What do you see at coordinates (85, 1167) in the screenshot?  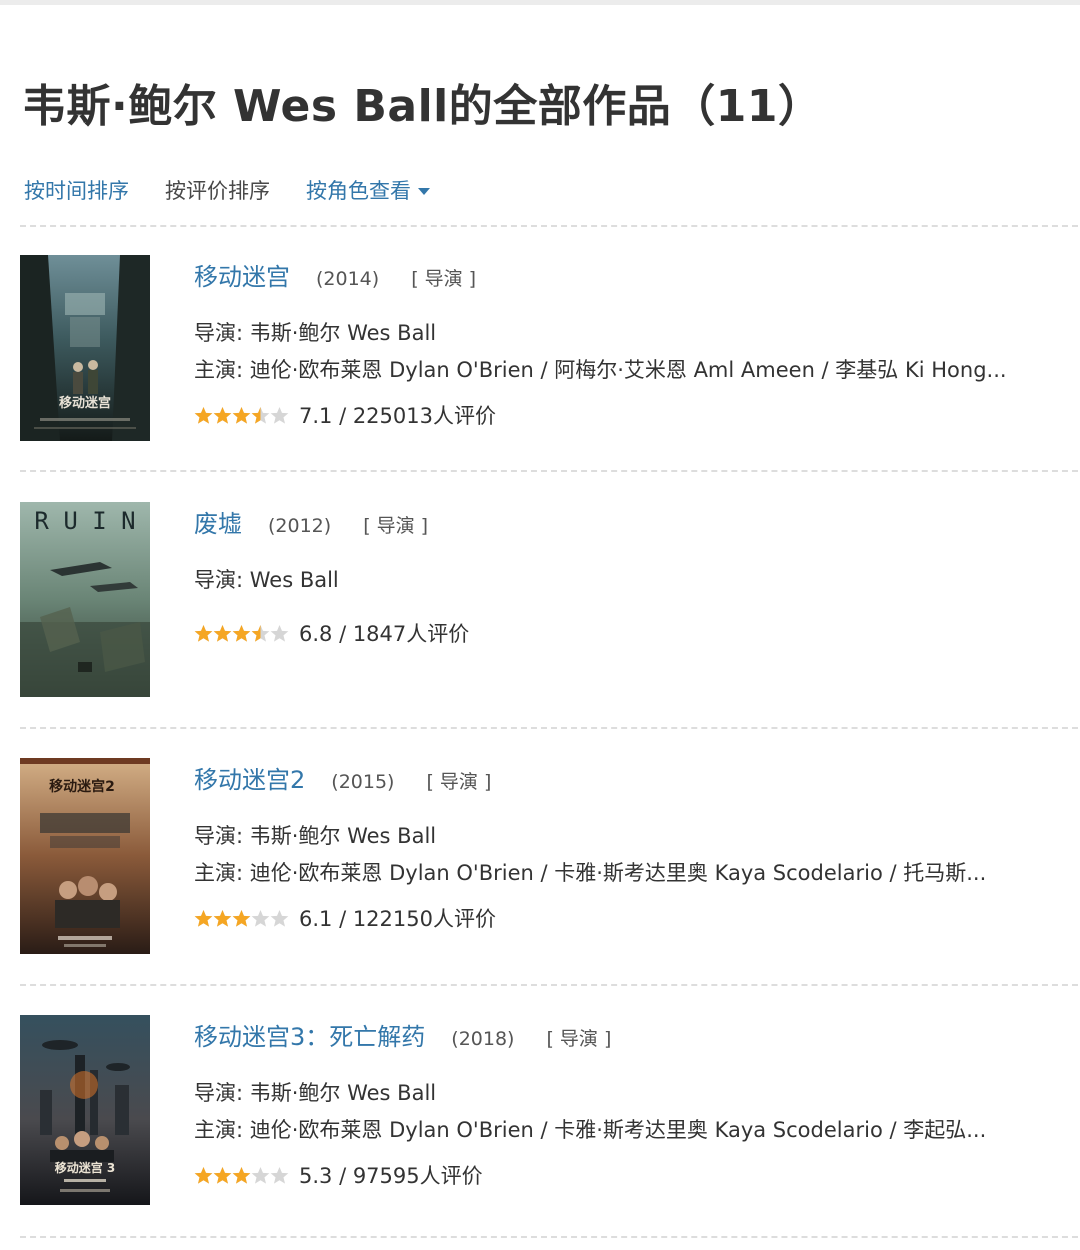 I see `poster-title: 移动迷宫 3` at bounding box center [85, 1167].